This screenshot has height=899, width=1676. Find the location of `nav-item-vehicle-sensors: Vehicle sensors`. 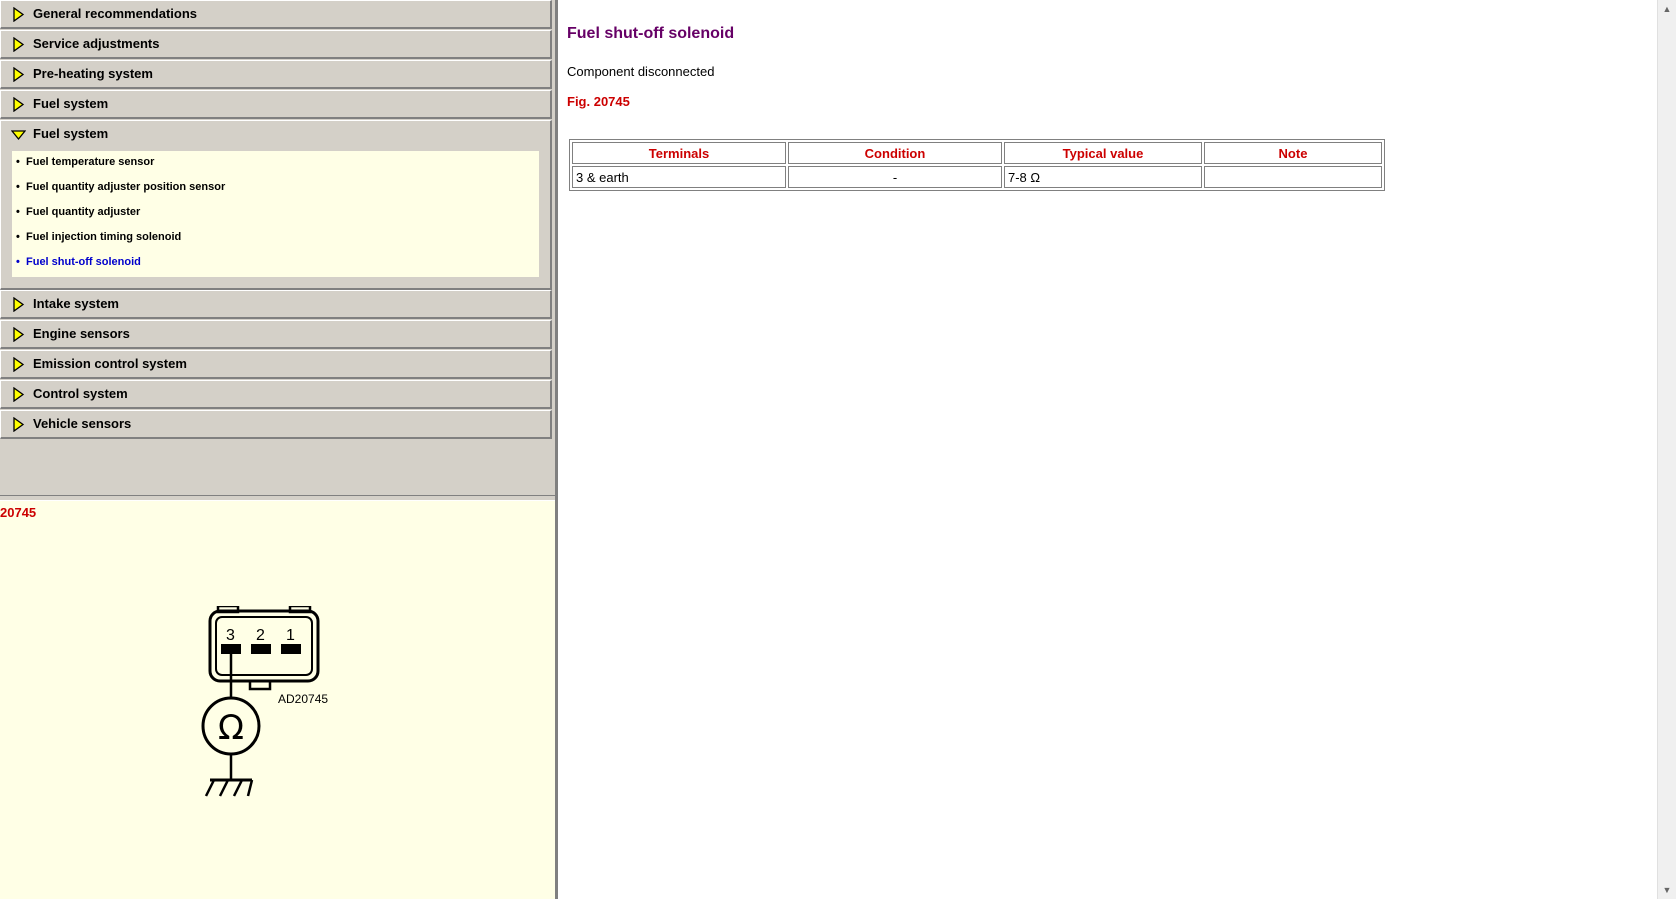

nav-item-vehicle-sensors: Vehicle sensors is located at coordinates (276, 424).